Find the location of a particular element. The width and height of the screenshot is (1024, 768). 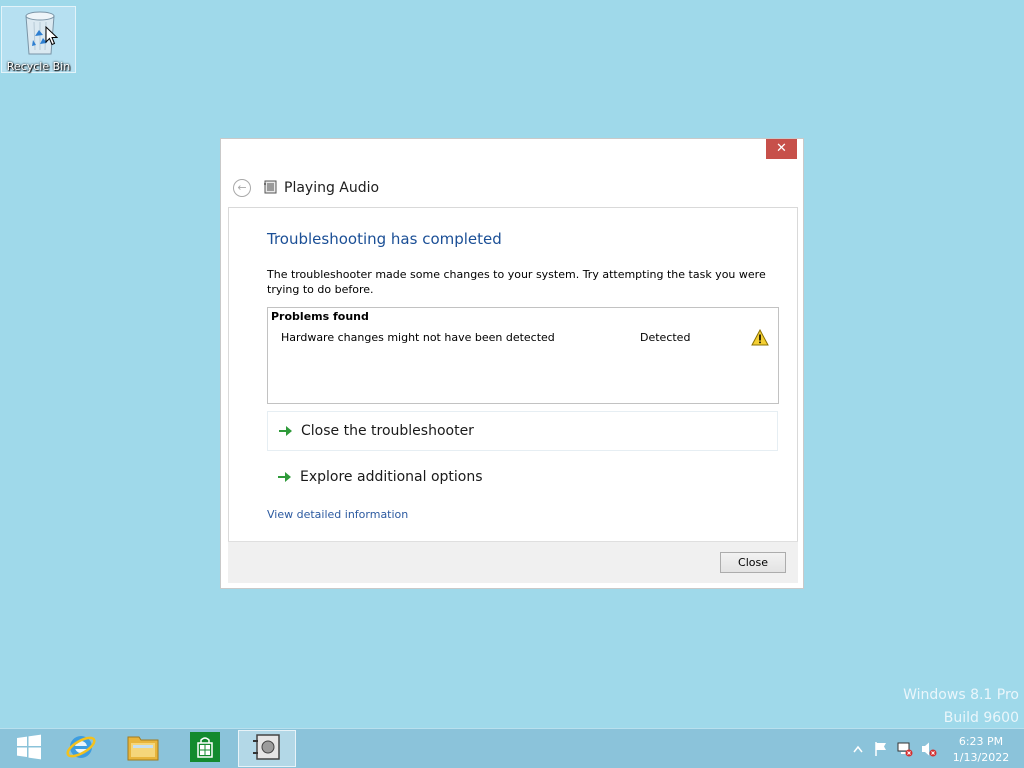

view-detailed-information-link: View detailed information is located at coordinates (337, 514).